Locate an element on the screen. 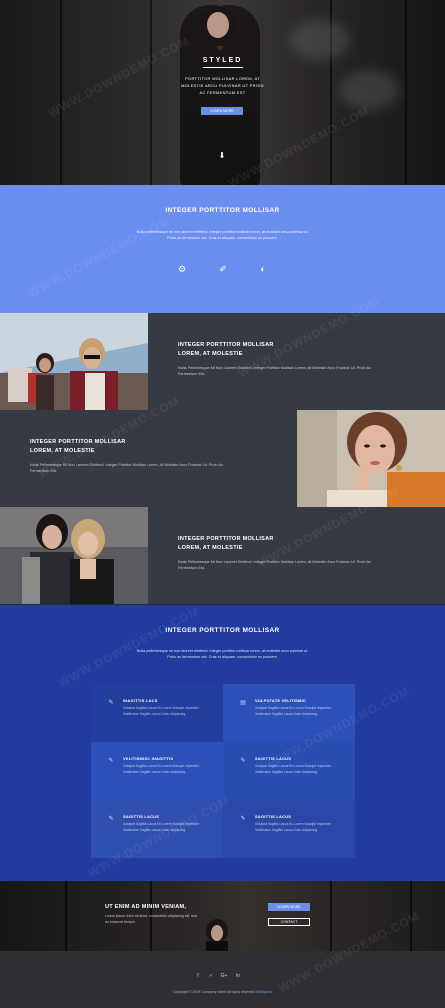 The width and height of the screenshot is (445, 1008). logo-underline is located at coordinates (223, 67).